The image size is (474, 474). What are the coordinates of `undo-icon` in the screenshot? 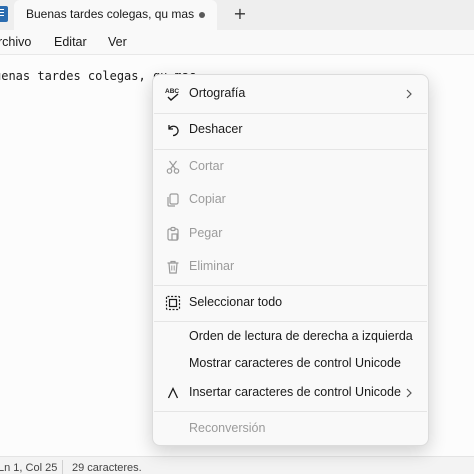 It's located at (173, 130).